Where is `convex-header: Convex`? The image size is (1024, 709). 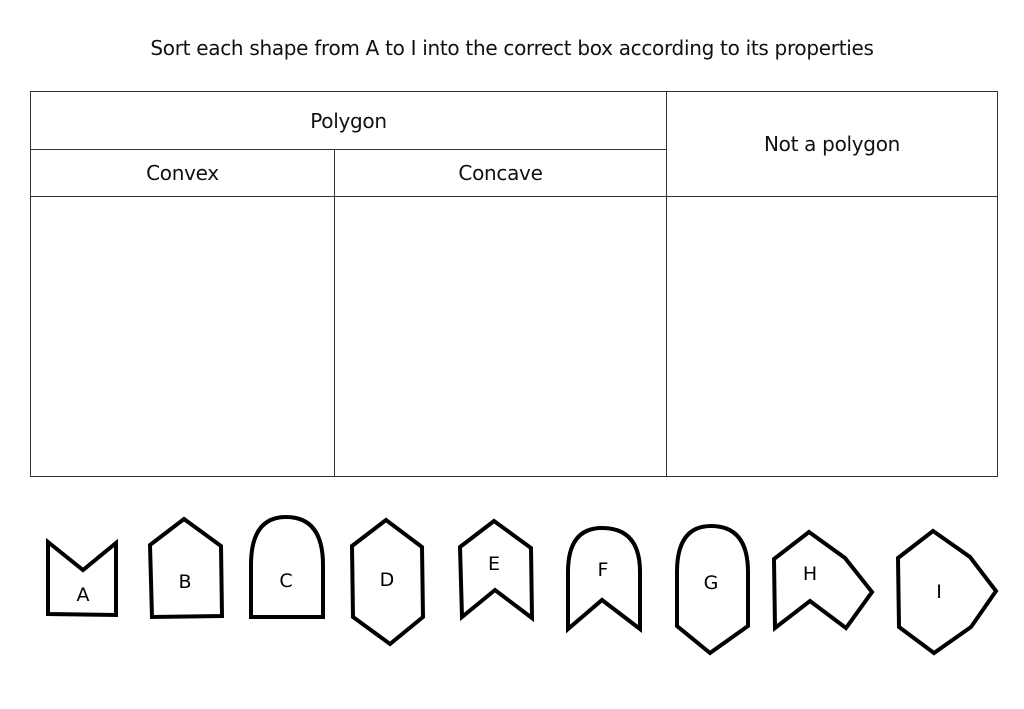 convex-header: Convex is located at coordinates (182, 173).